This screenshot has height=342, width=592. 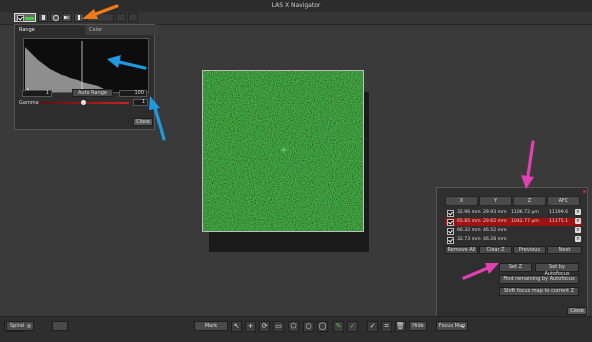 I want to click on check-icon: ✓, so click(x=372, y=326).